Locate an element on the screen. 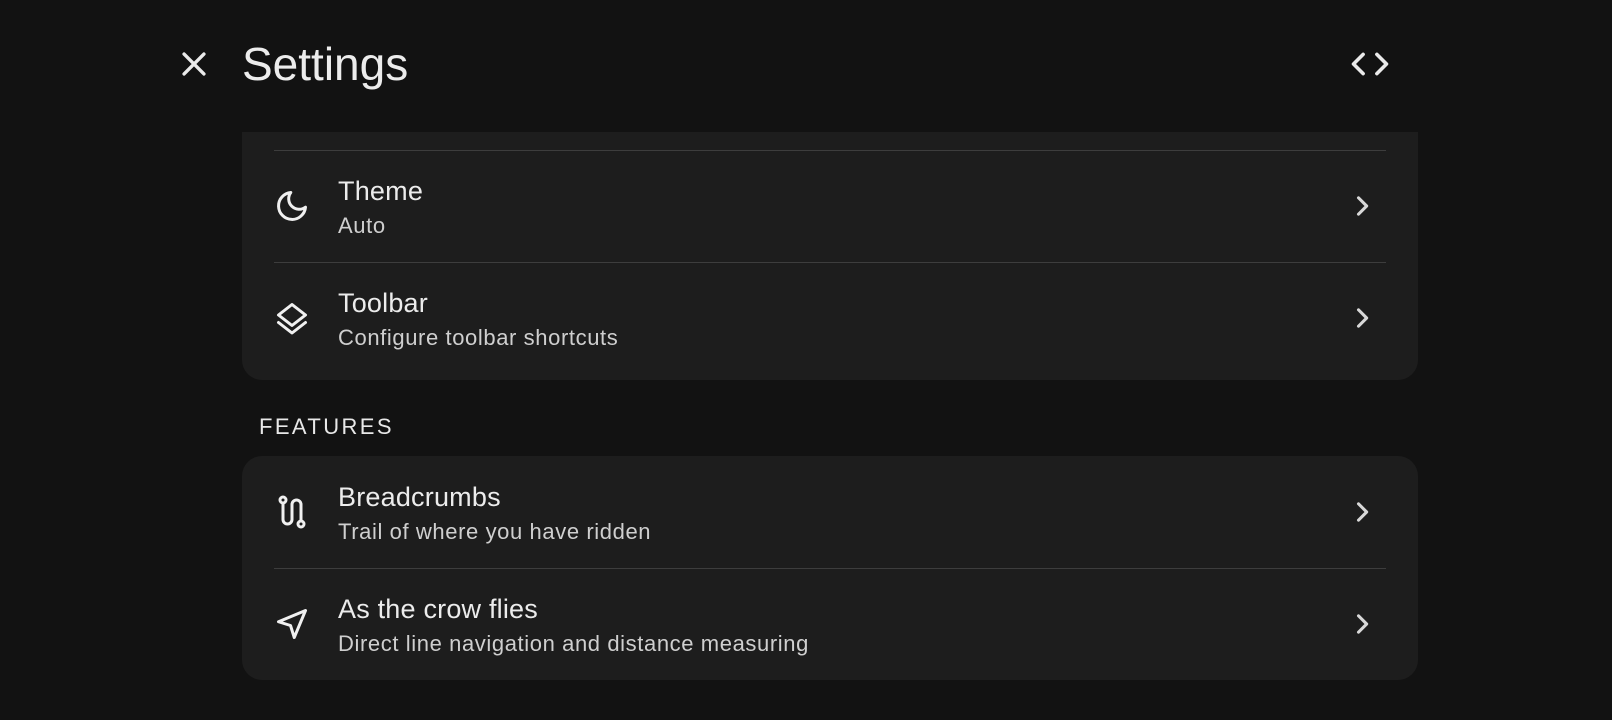 The image size is (1612, 720). moon-icon is located at coordinates (292, 206).